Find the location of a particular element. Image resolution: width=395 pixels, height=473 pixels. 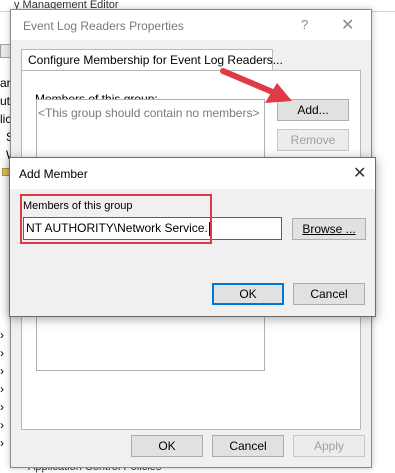

members-empty-text: <This group should contain no members> is located at coordinates (149, 113).